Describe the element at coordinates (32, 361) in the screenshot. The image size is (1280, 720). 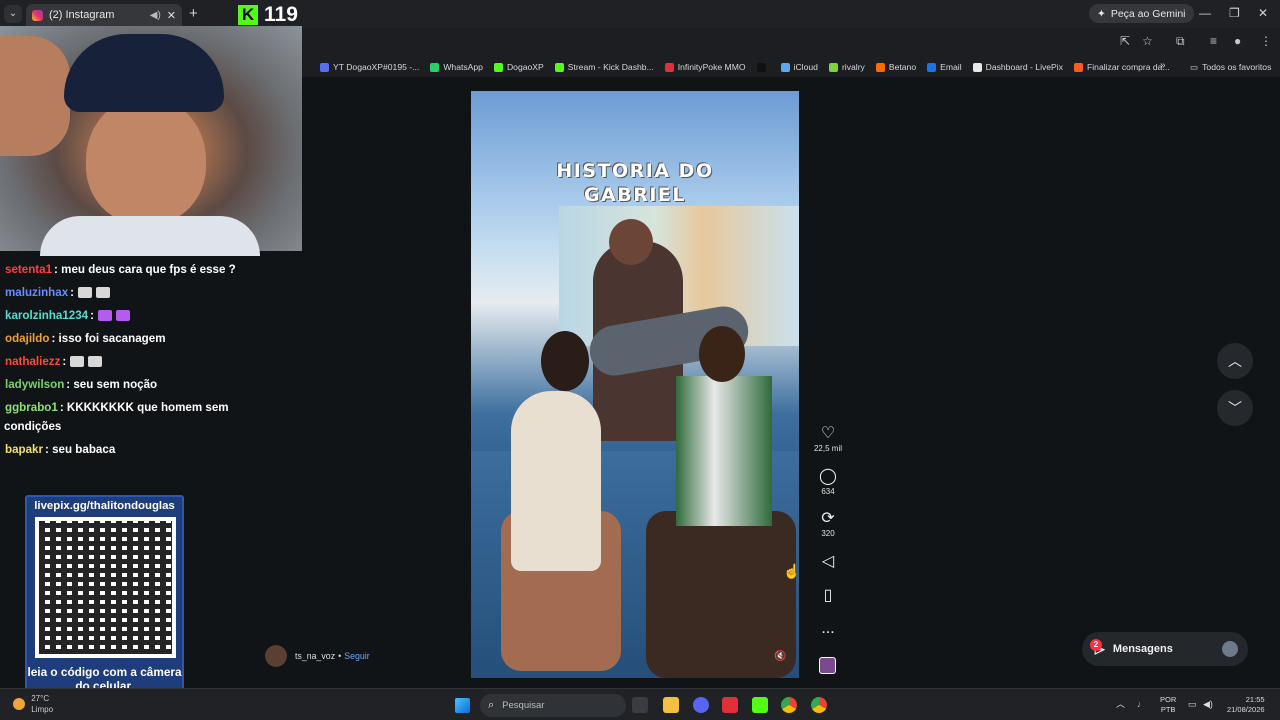
I see `chat-username: nathaliezz` at that location.